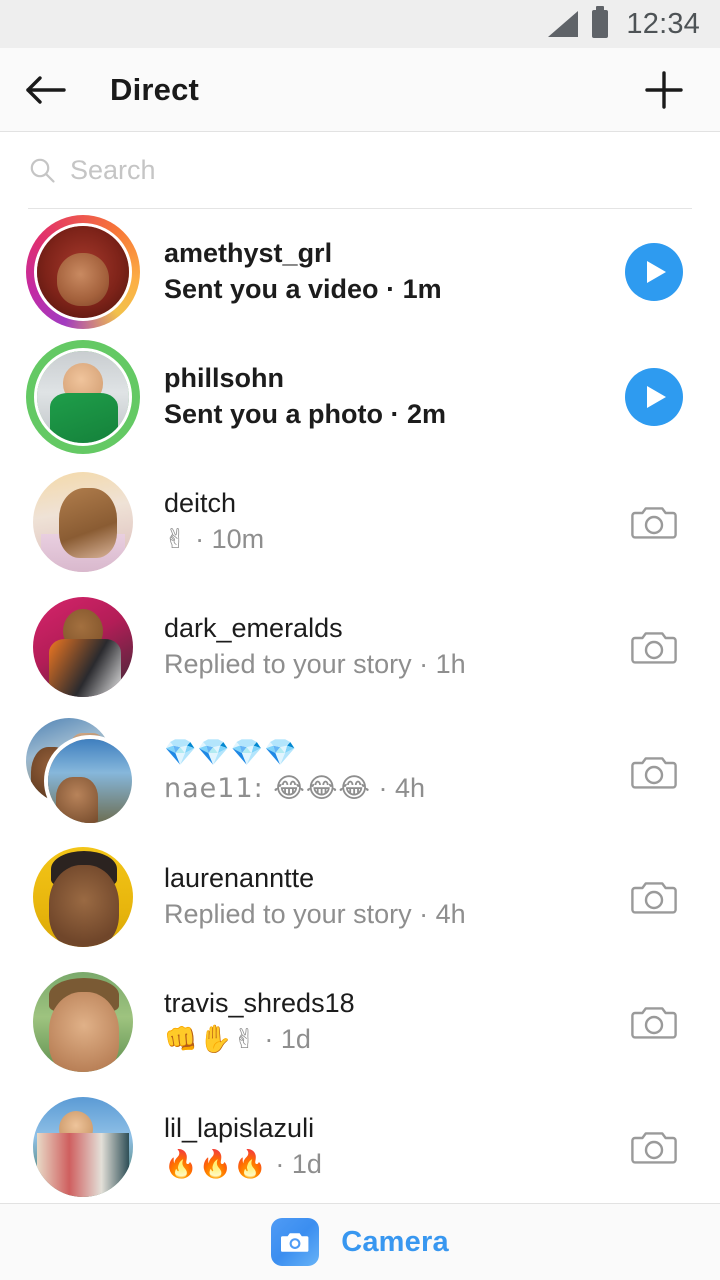 This screenshot has width=720, height=1280. Describe the element at coordinates (267, 789) in the screenshot. I see `thread-preview-text: nae11: 😂😂😂` at that location.